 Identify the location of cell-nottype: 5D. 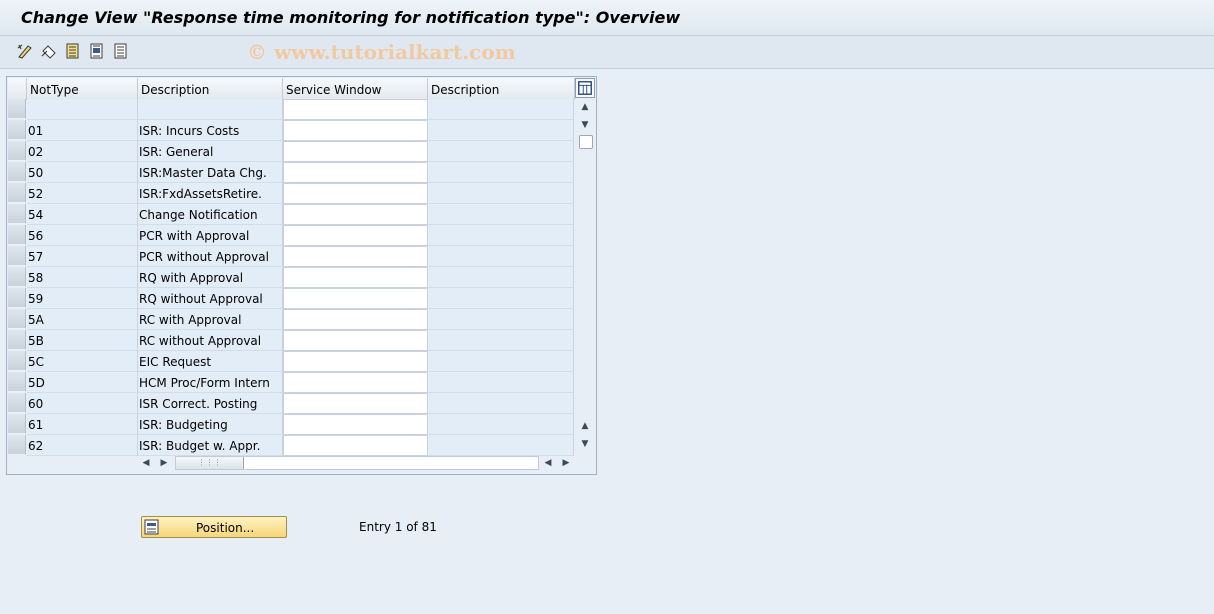
(82, 382).